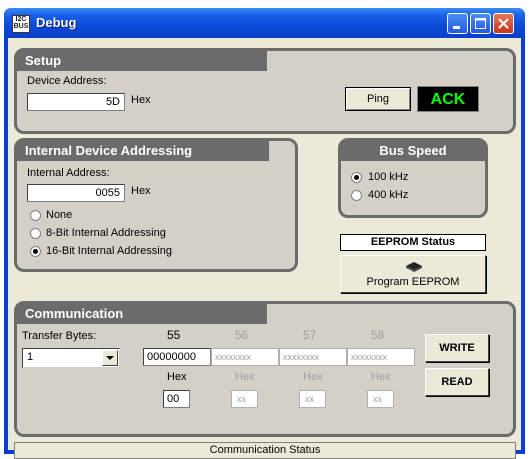 The width and height of the screenshot is (530, 459). Describe the element at coordinates (21, 24) in the screenshot. I see `i2c-bus-icon: I2C BUS` at that location.